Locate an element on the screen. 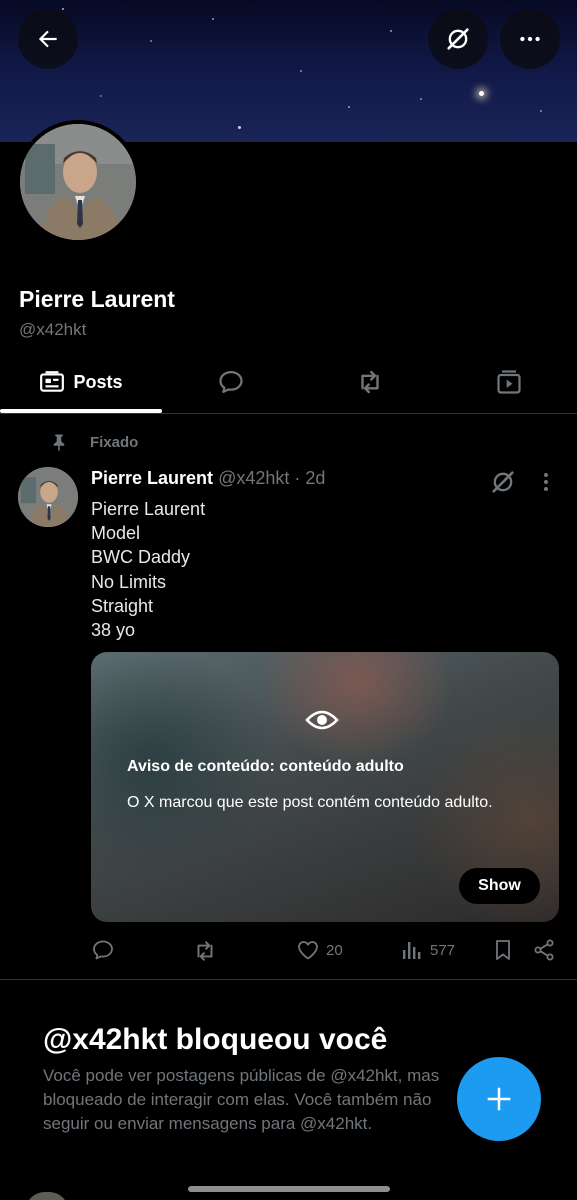 The height and width of the screenshot is (1200, 577). replies-icon is located at coordinates (231, 382).